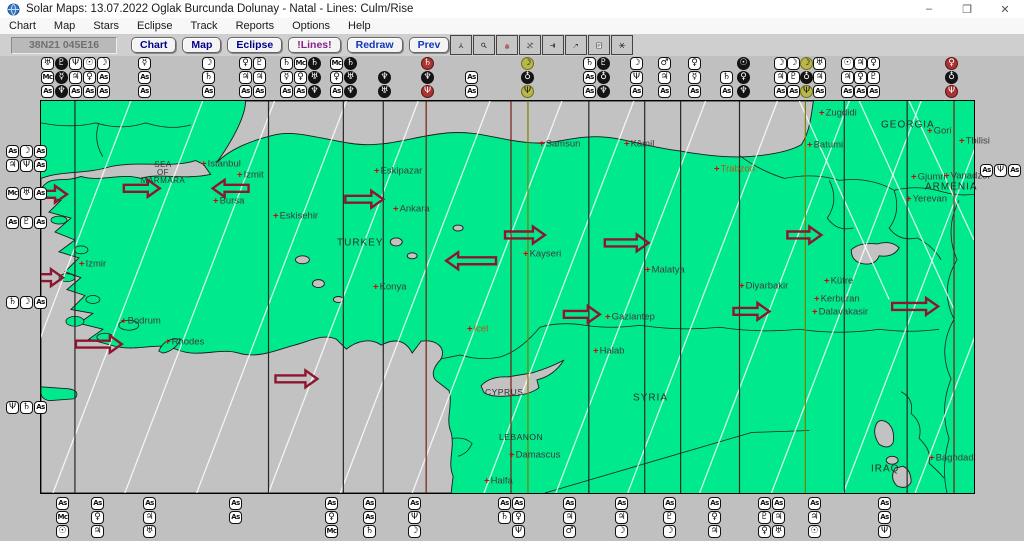 The width and height of the screenshot is (1024, 541). Describe the element at coordinates (569, 531) in the screenshot. I see `astro-glyph-planet: ♂` at that location.